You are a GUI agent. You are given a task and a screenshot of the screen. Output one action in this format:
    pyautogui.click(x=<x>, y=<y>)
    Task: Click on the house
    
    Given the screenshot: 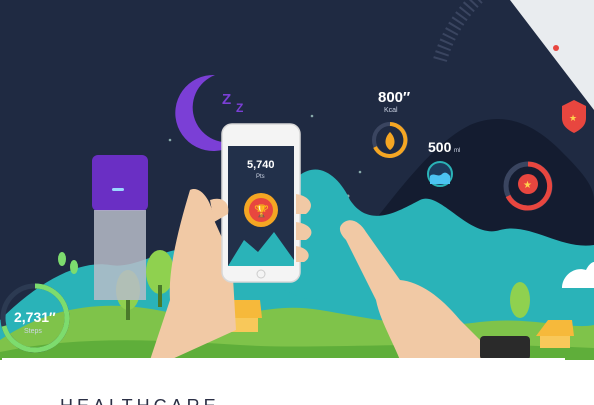 What is the action you would take?
    pyautogui.click(x=555, y=342)
    